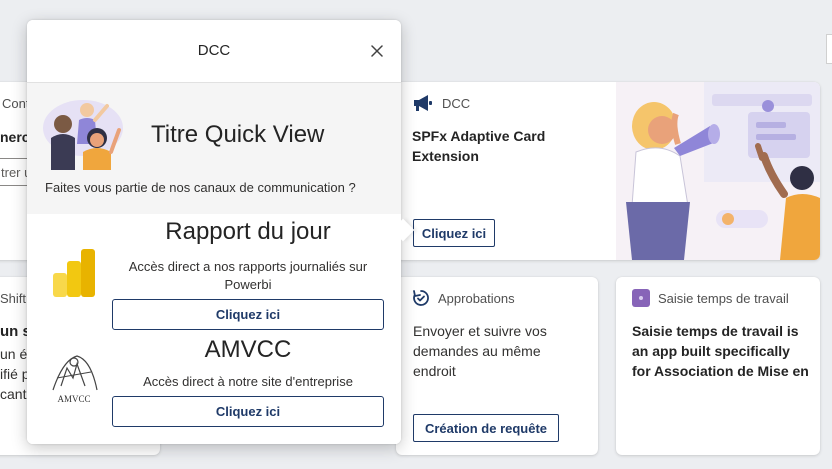  What do you see at coordinates (74, 378) in the screenshot?
I see `amvcc-logo: AMVCC` at bounding box center [74, 378].